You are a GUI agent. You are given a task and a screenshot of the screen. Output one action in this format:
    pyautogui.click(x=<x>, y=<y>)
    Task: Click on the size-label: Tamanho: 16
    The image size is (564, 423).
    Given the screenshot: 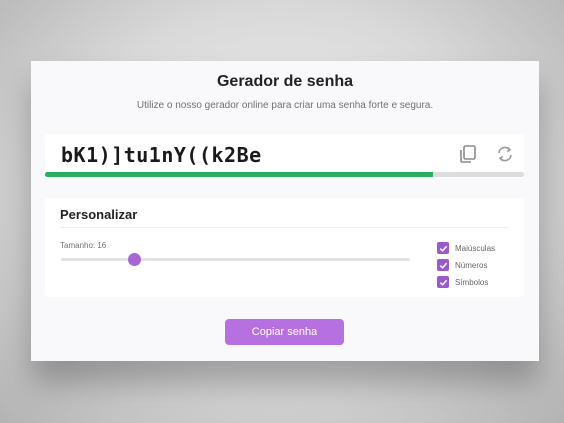 What is the action you would take?
    pyautogui.click(x=83, y=245)
    